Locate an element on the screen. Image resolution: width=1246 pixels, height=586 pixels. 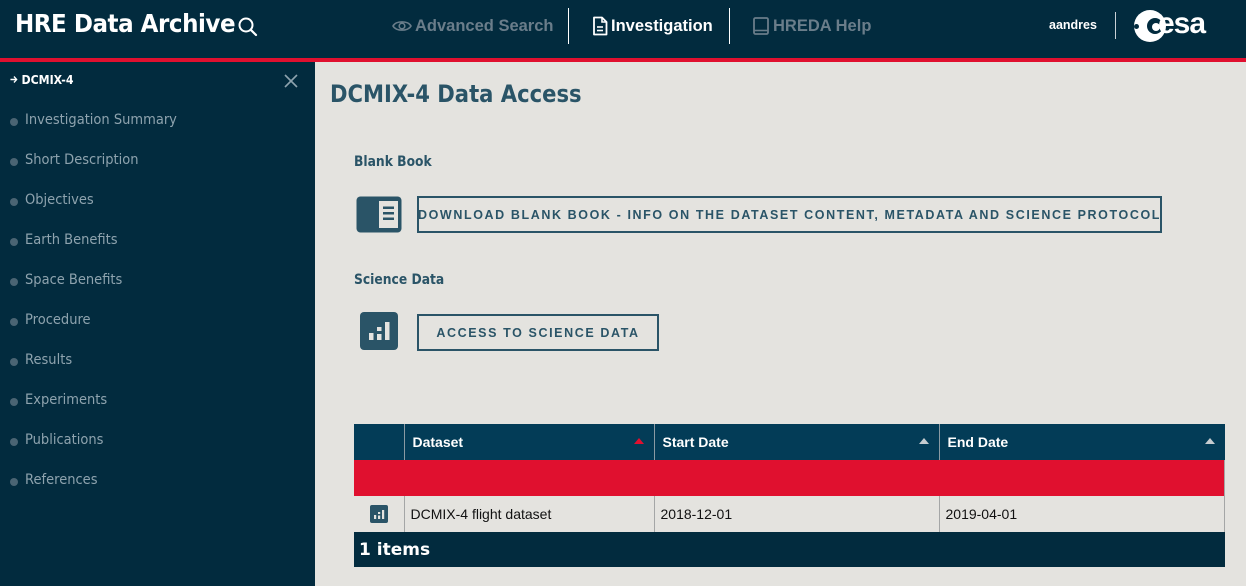
sidebar-item-results: Results is located at coordinates (157, 372).